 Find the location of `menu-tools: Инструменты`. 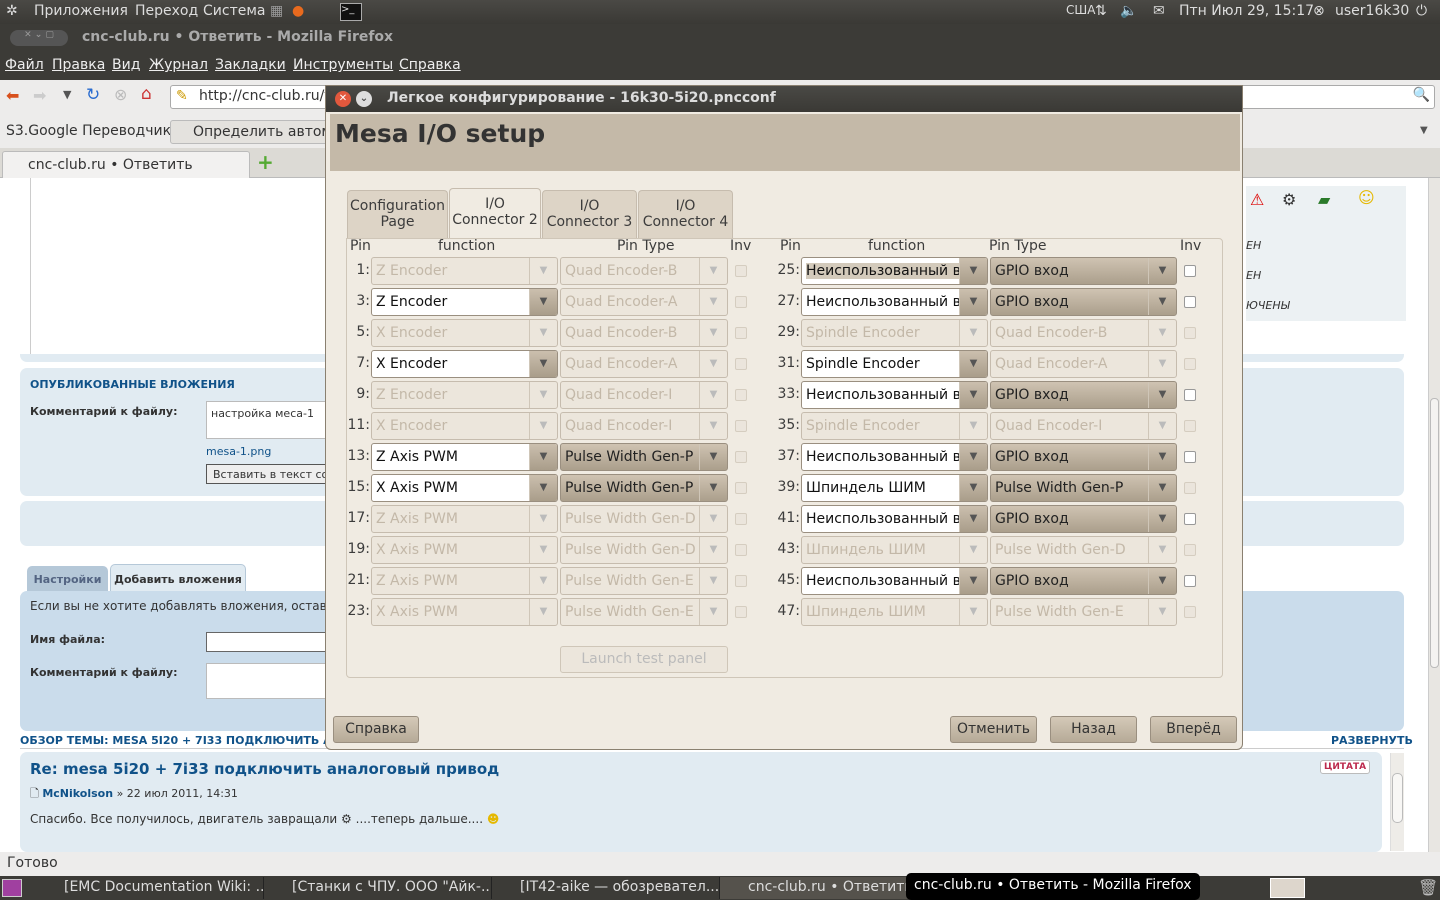

menu-tools: Инструменты is located at coordinates (343, 65).